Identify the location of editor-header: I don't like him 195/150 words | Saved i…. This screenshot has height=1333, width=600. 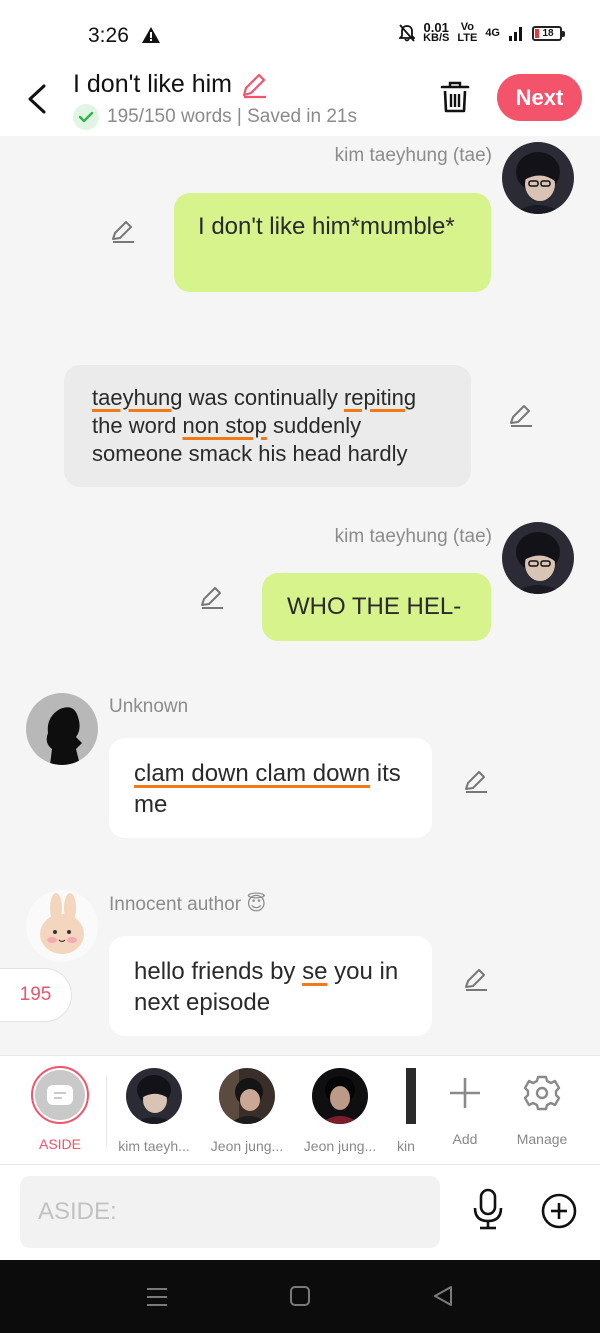
(300, 100).